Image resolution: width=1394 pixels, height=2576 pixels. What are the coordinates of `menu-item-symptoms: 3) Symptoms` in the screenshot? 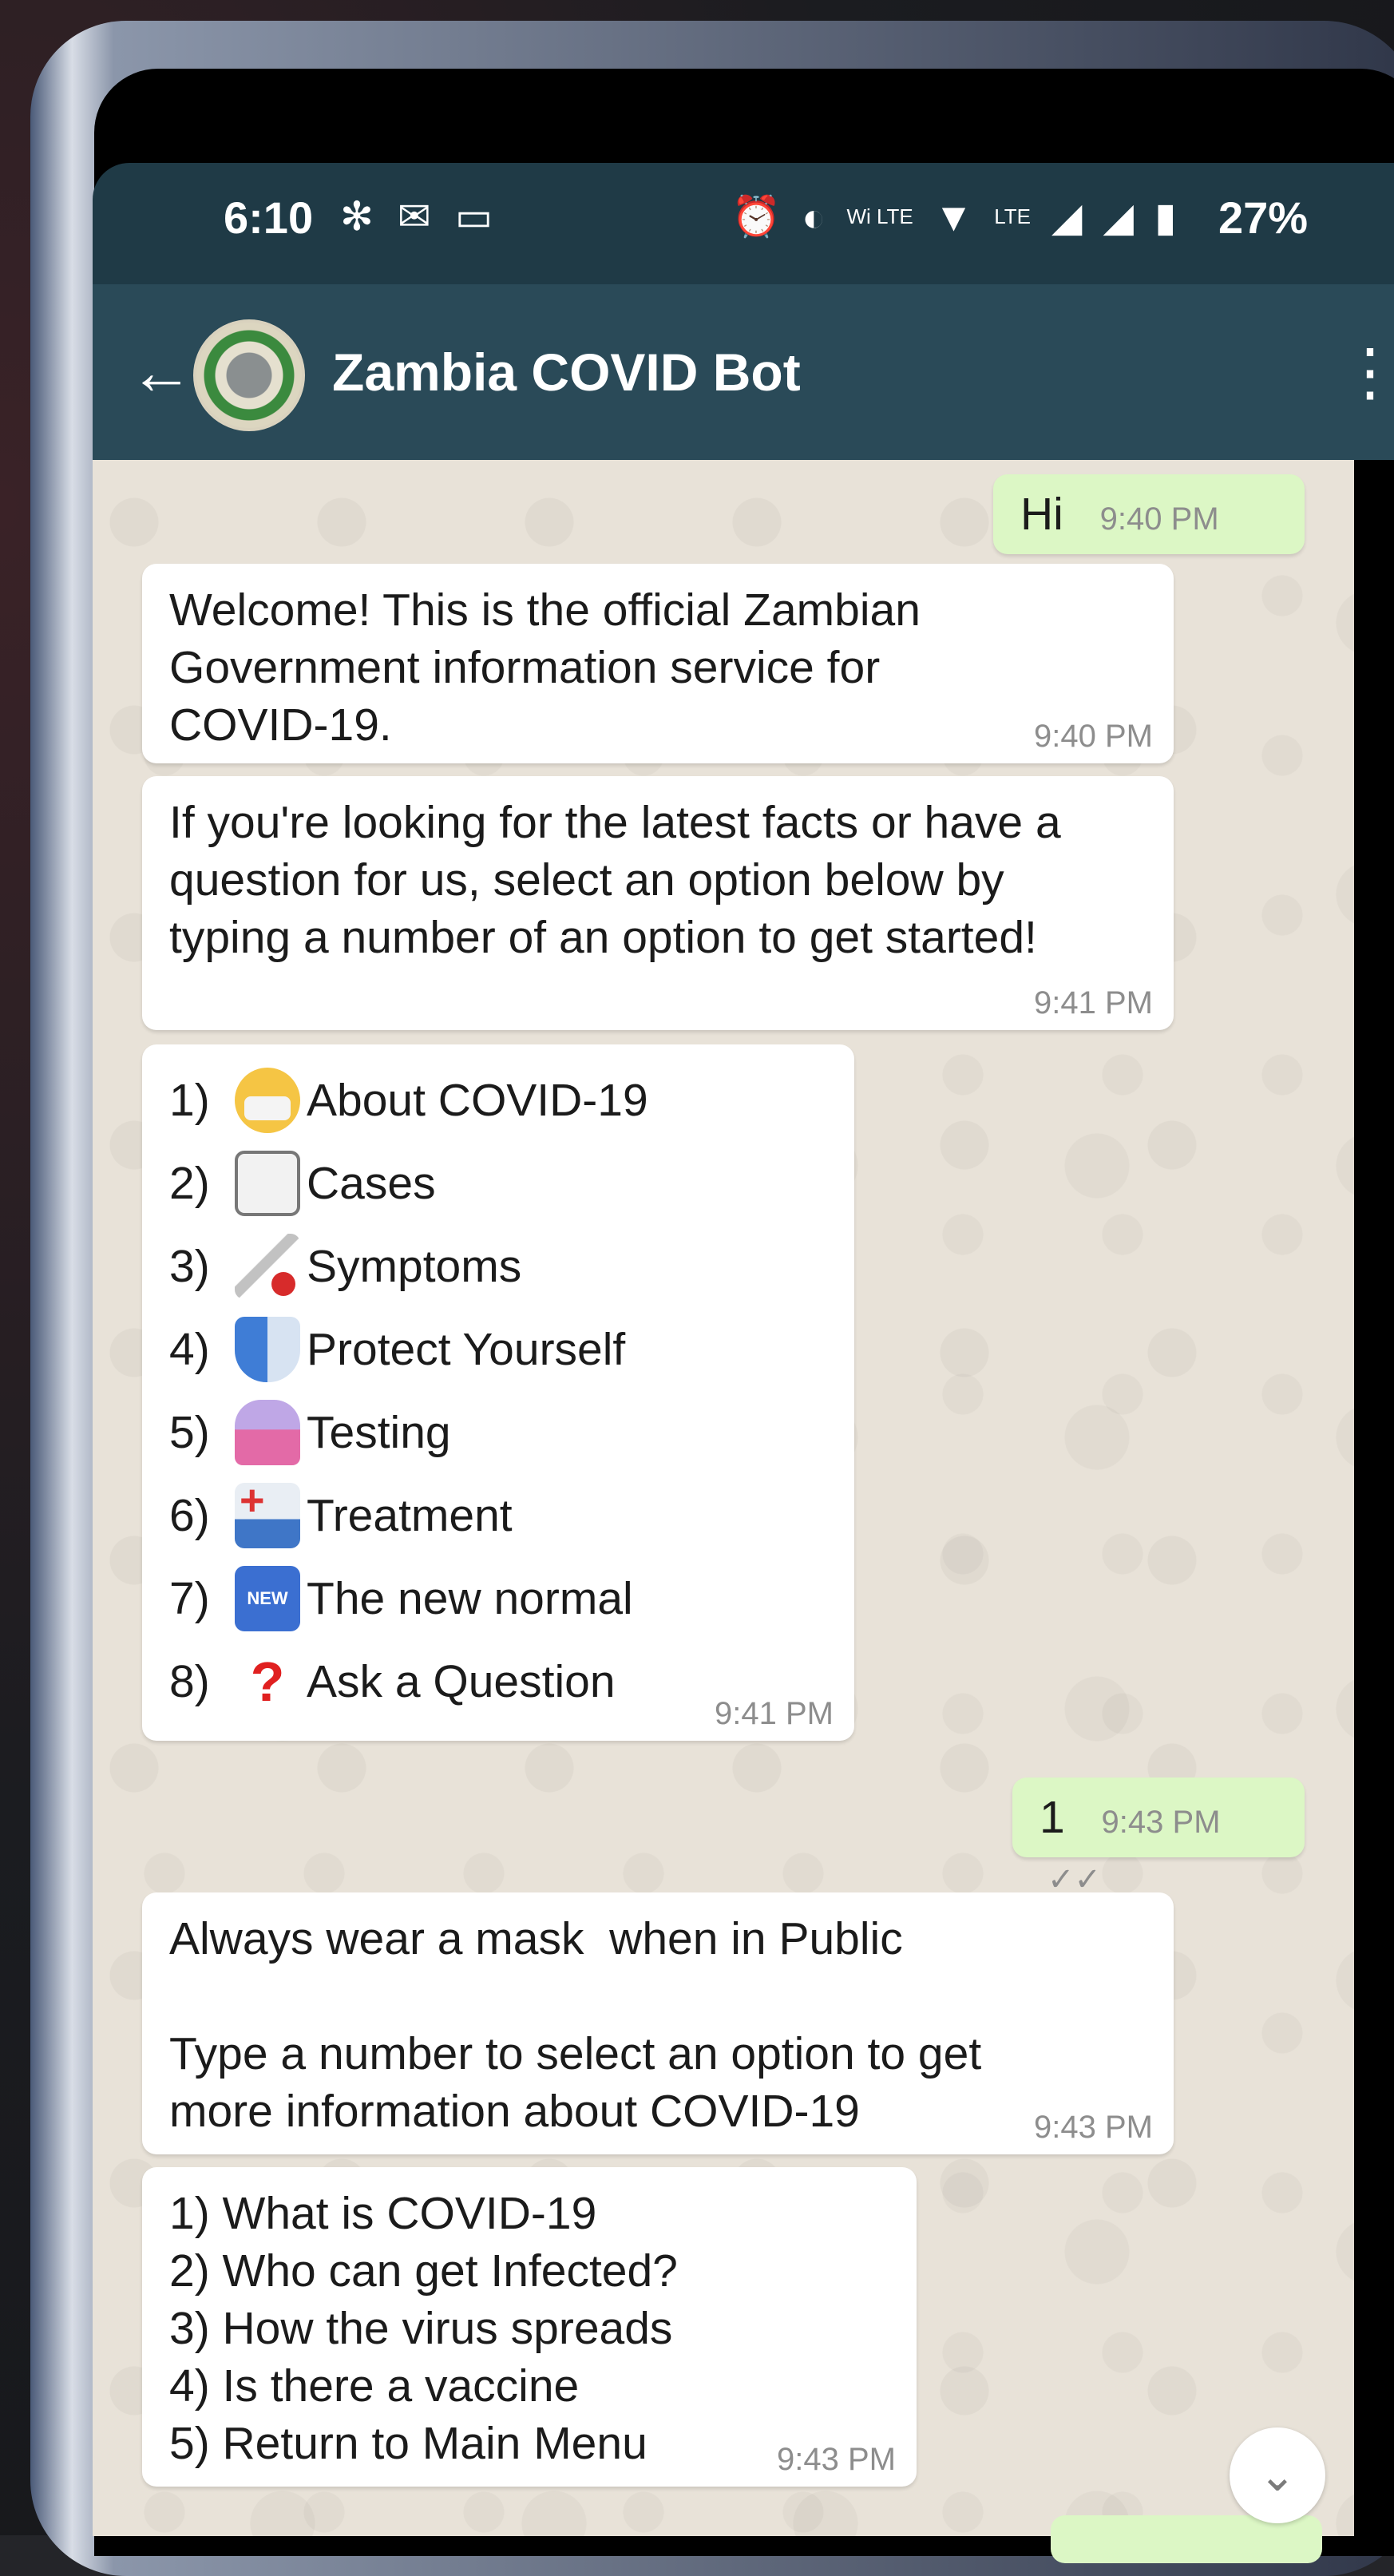 It's located at (499, 1266).